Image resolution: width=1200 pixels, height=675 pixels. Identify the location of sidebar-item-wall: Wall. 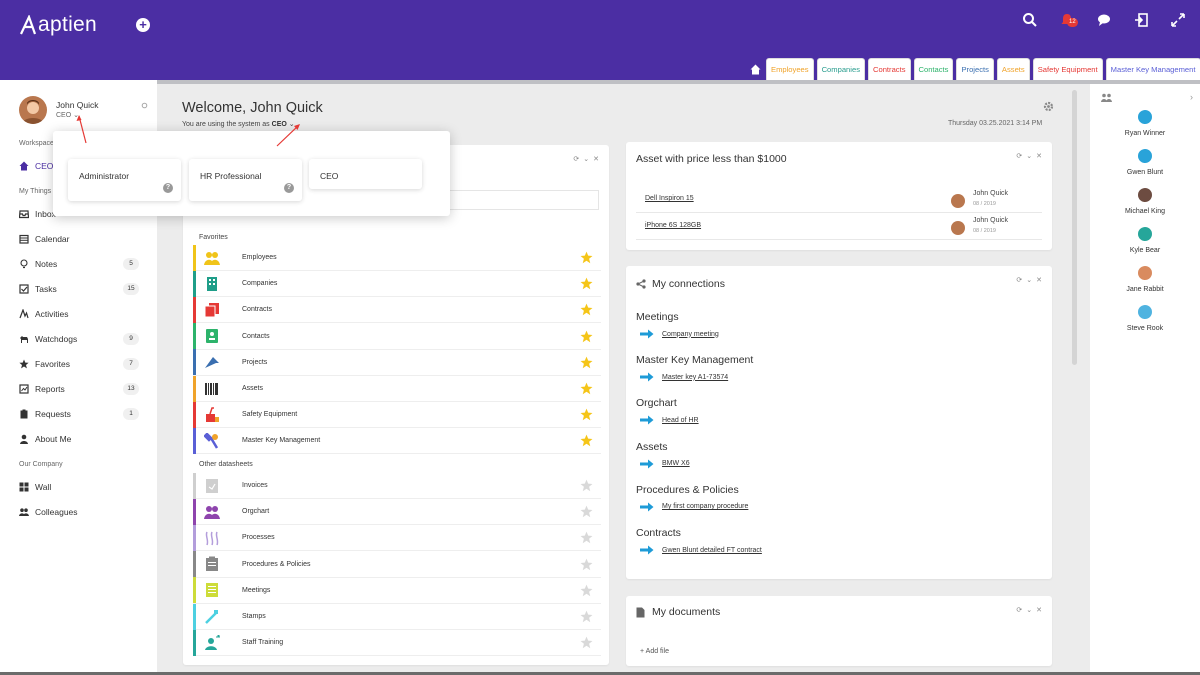
(79, 487).